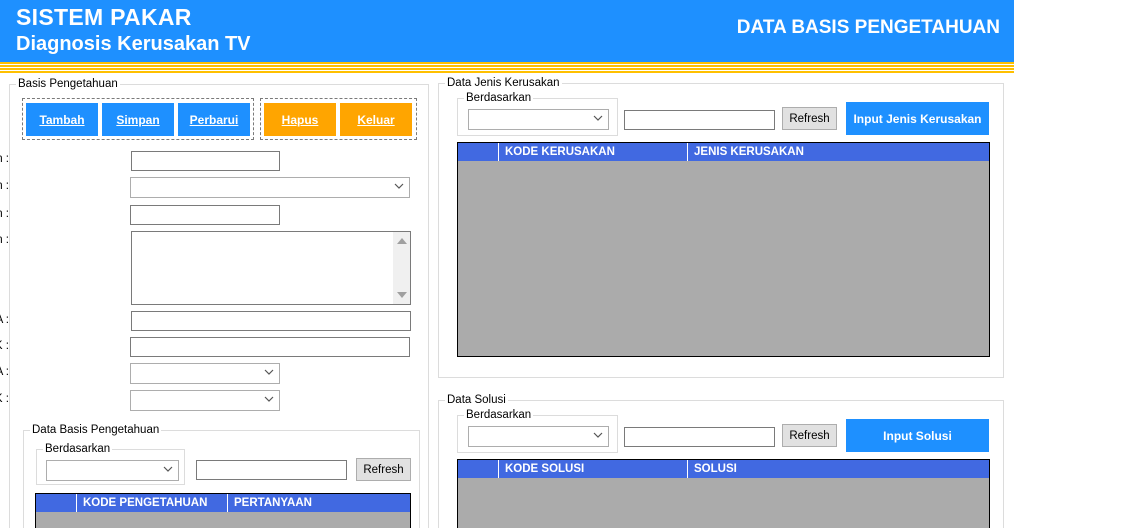 This screenshot has height=528, width=1125. I want to click on jenis-filter-legend: Berdasarkan, so click(499, 98).